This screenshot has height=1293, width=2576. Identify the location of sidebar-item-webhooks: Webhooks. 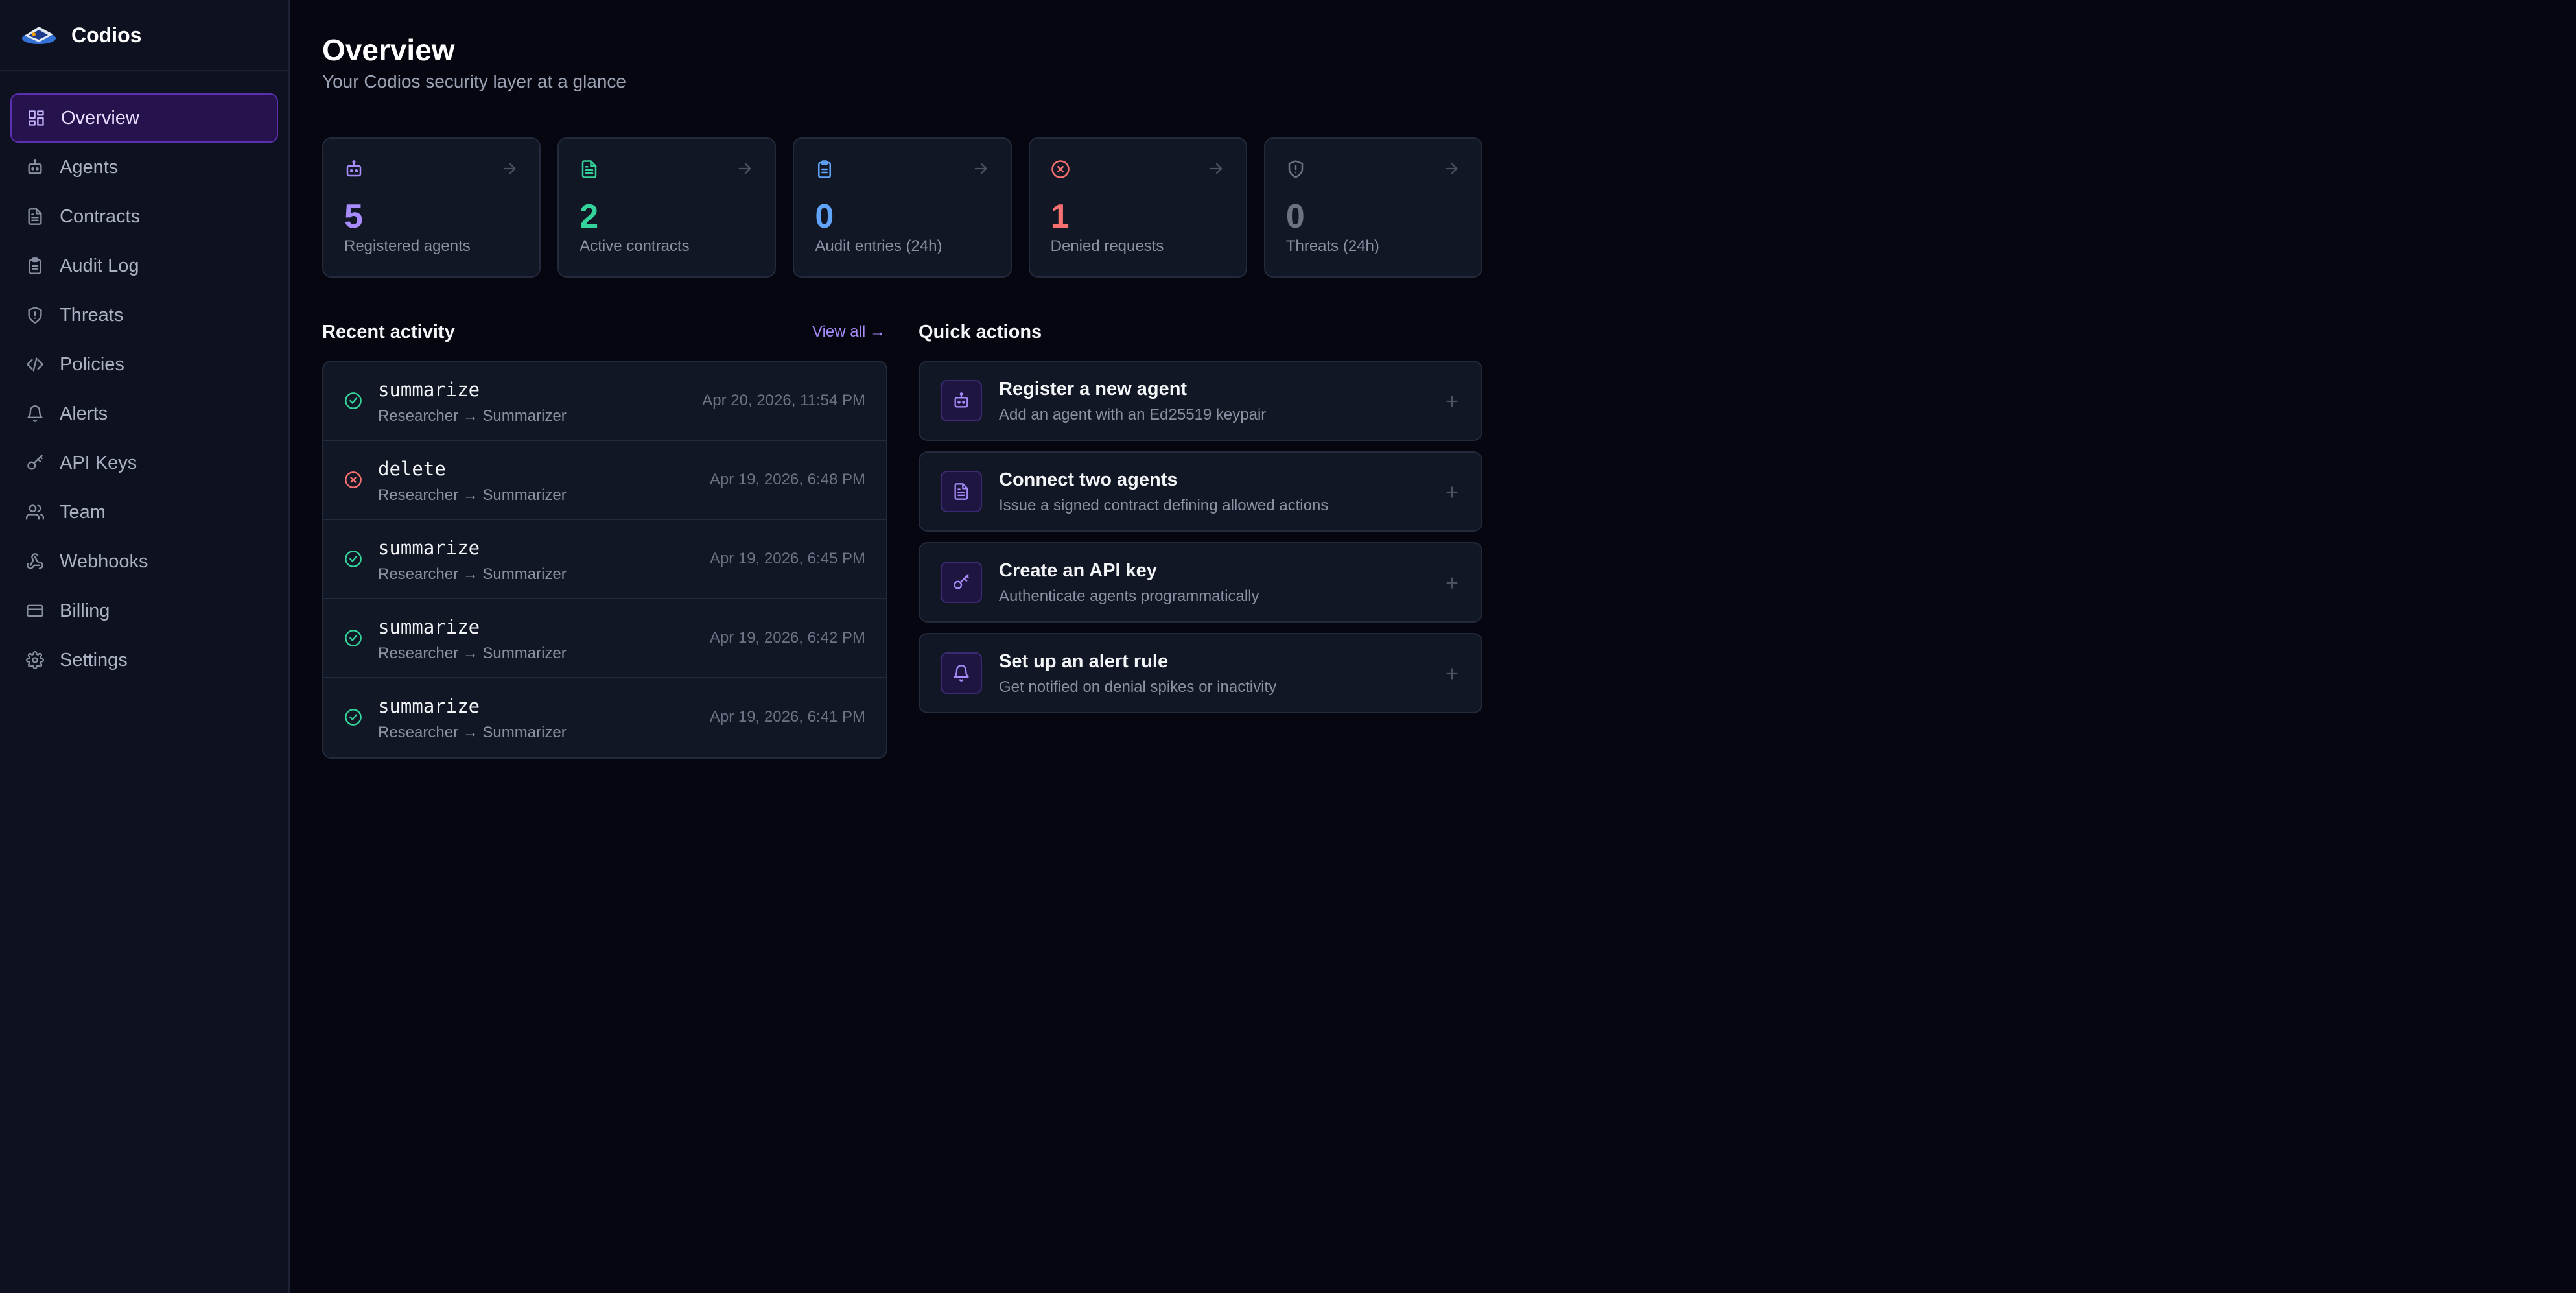
(144, 561).